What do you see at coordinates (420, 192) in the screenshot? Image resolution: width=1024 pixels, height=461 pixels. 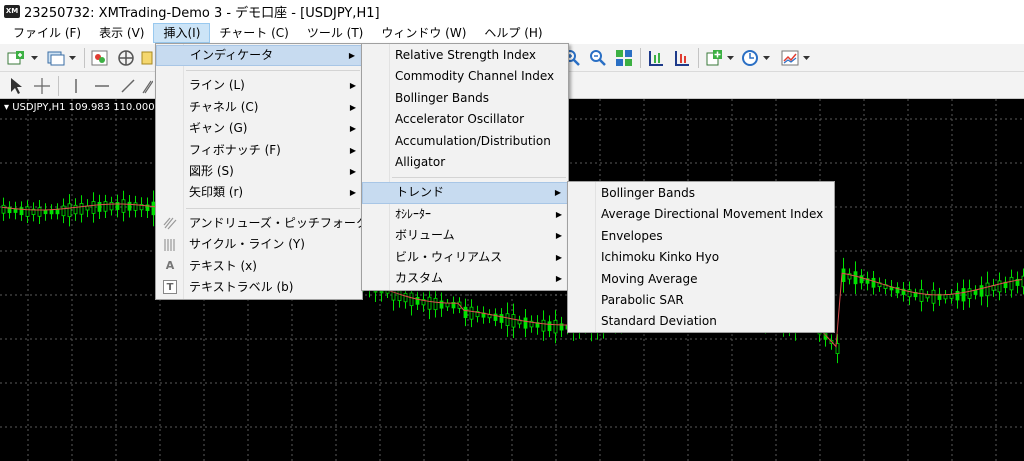 I see `indicators-item-label: トレンド` at bounding box center [420, 192].